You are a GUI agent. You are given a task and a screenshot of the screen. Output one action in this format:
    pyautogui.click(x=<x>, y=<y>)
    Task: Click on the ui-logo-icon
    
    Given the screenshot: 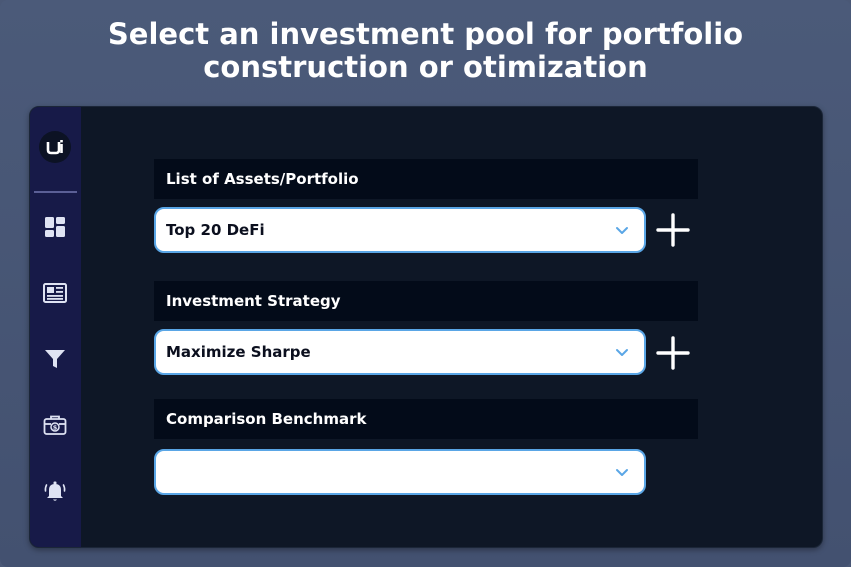 What is the action you would take?
    pyautogui.click(x=54, y=147)
    